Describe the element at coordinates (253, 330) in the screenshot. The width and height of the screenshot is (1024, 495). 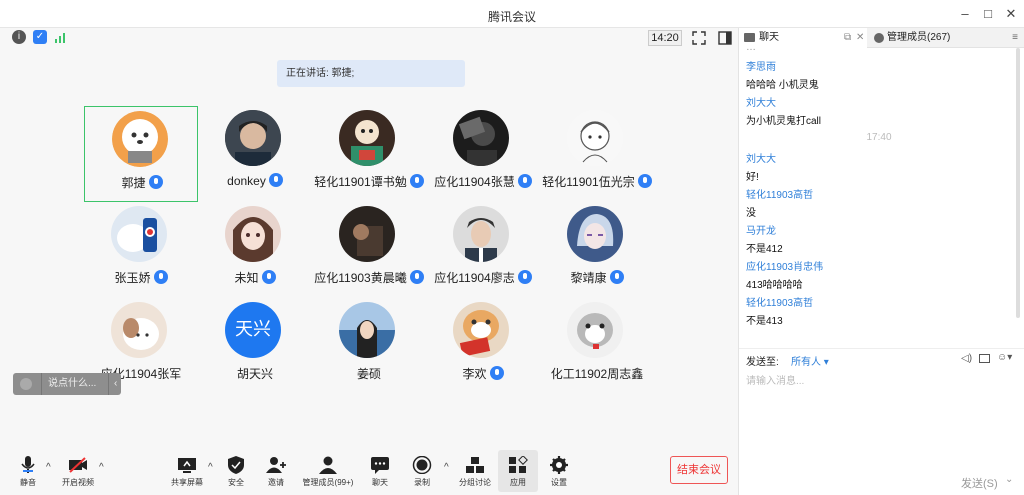
I see `avatar: 天兴` at that location.